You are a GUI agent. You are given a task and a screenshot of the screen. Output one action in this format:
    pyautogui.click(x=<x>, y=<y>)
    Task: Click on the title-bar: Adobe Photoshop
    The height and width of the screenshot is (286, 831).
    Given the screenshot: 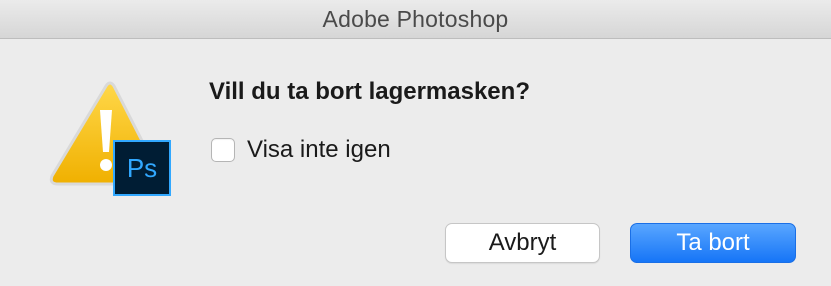 What is the action you would take?
    pyautogui.click(x=415, y=19)
    